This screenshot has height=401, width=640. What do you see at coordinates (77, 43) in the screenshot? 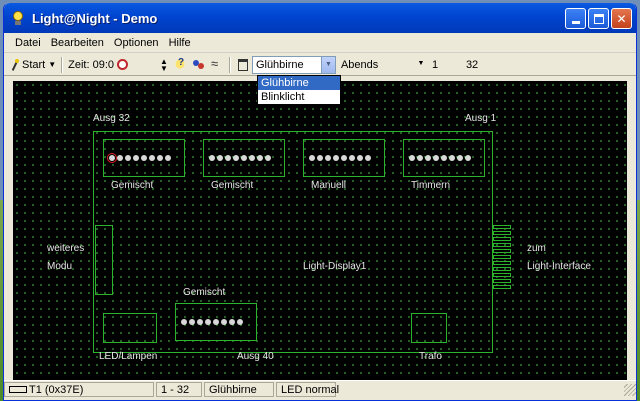
I see `menu-bearbeiten: Bearbeiten` at bounding box center [77, 43].